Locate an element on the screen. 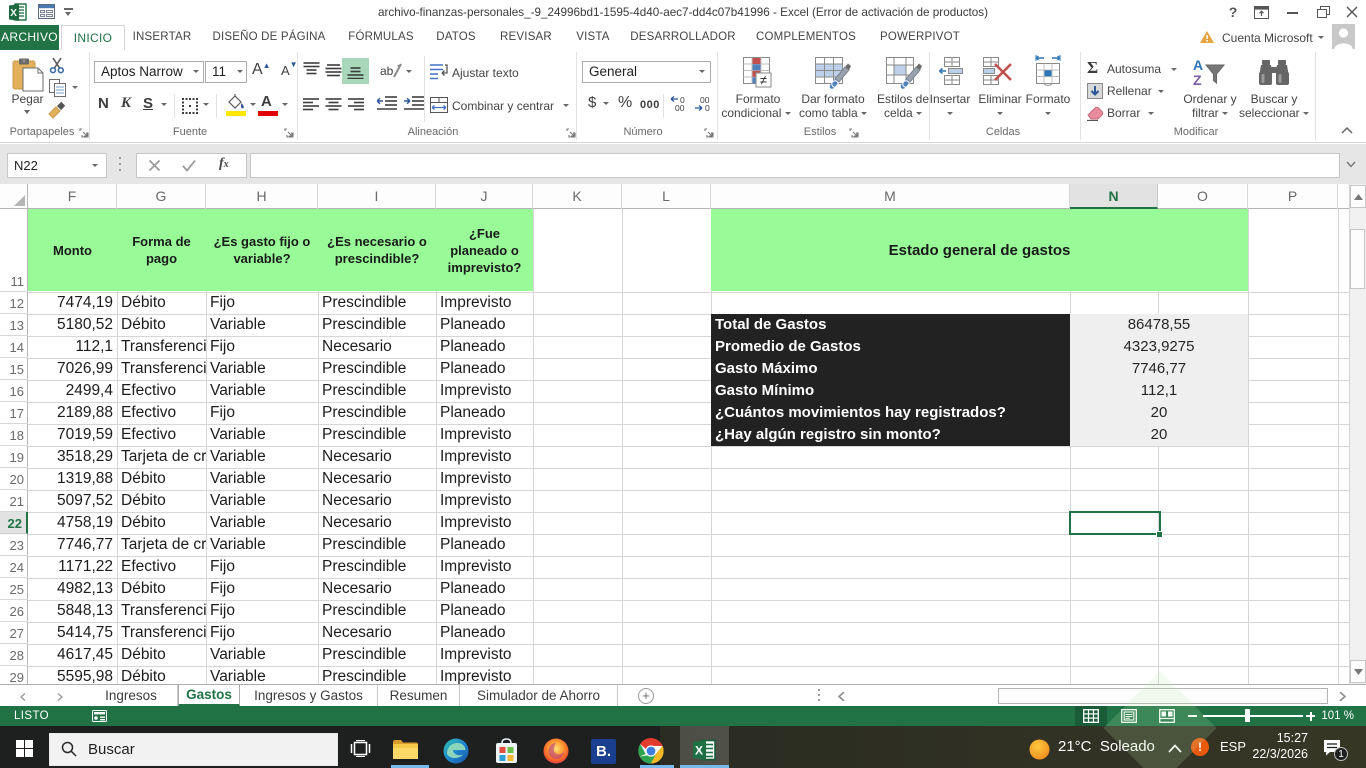 This screenshot has width=1366, height=768. svg-text: Z is located at coordinates (1197, 80).